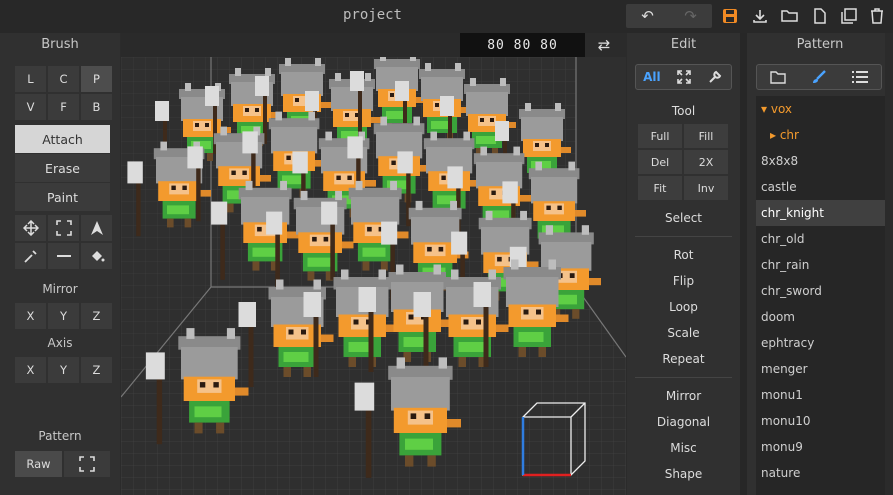  What do you see at coordinates (96, 370) in the screenshot?
I see `axis-z-button: Z` at bounding box center [96, 370].